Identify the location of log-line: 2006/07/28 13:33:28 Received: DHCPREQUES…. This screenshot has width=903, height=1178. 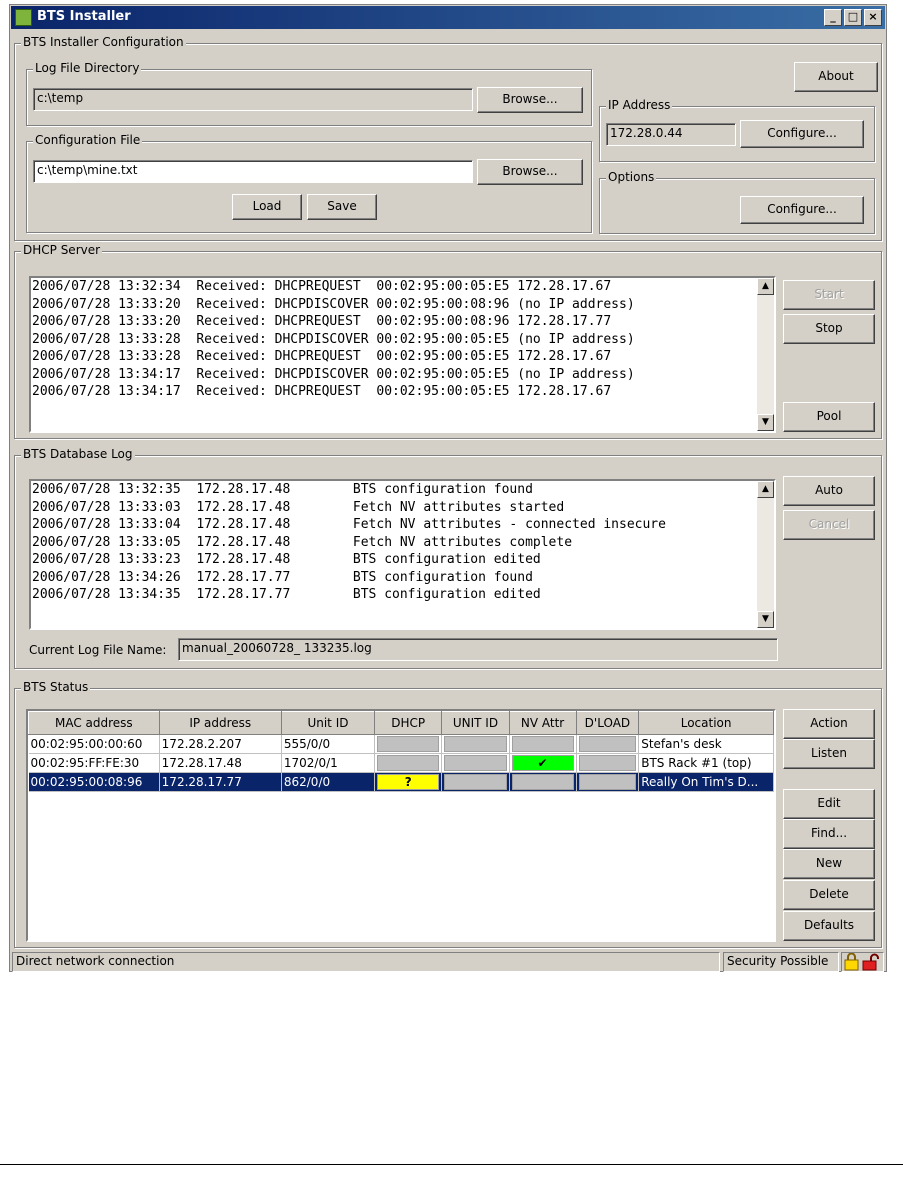
(322, 356).